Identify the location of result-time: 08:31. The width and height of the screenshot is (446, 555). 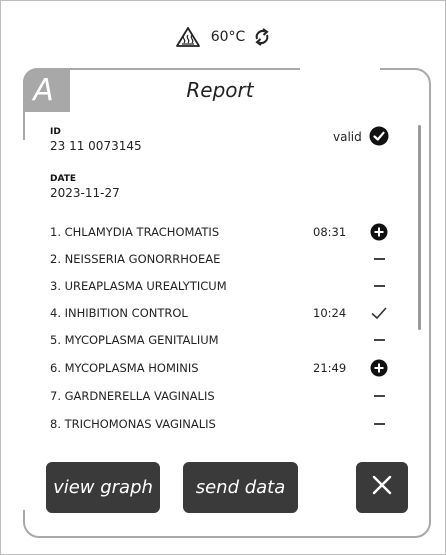
(330, 232).